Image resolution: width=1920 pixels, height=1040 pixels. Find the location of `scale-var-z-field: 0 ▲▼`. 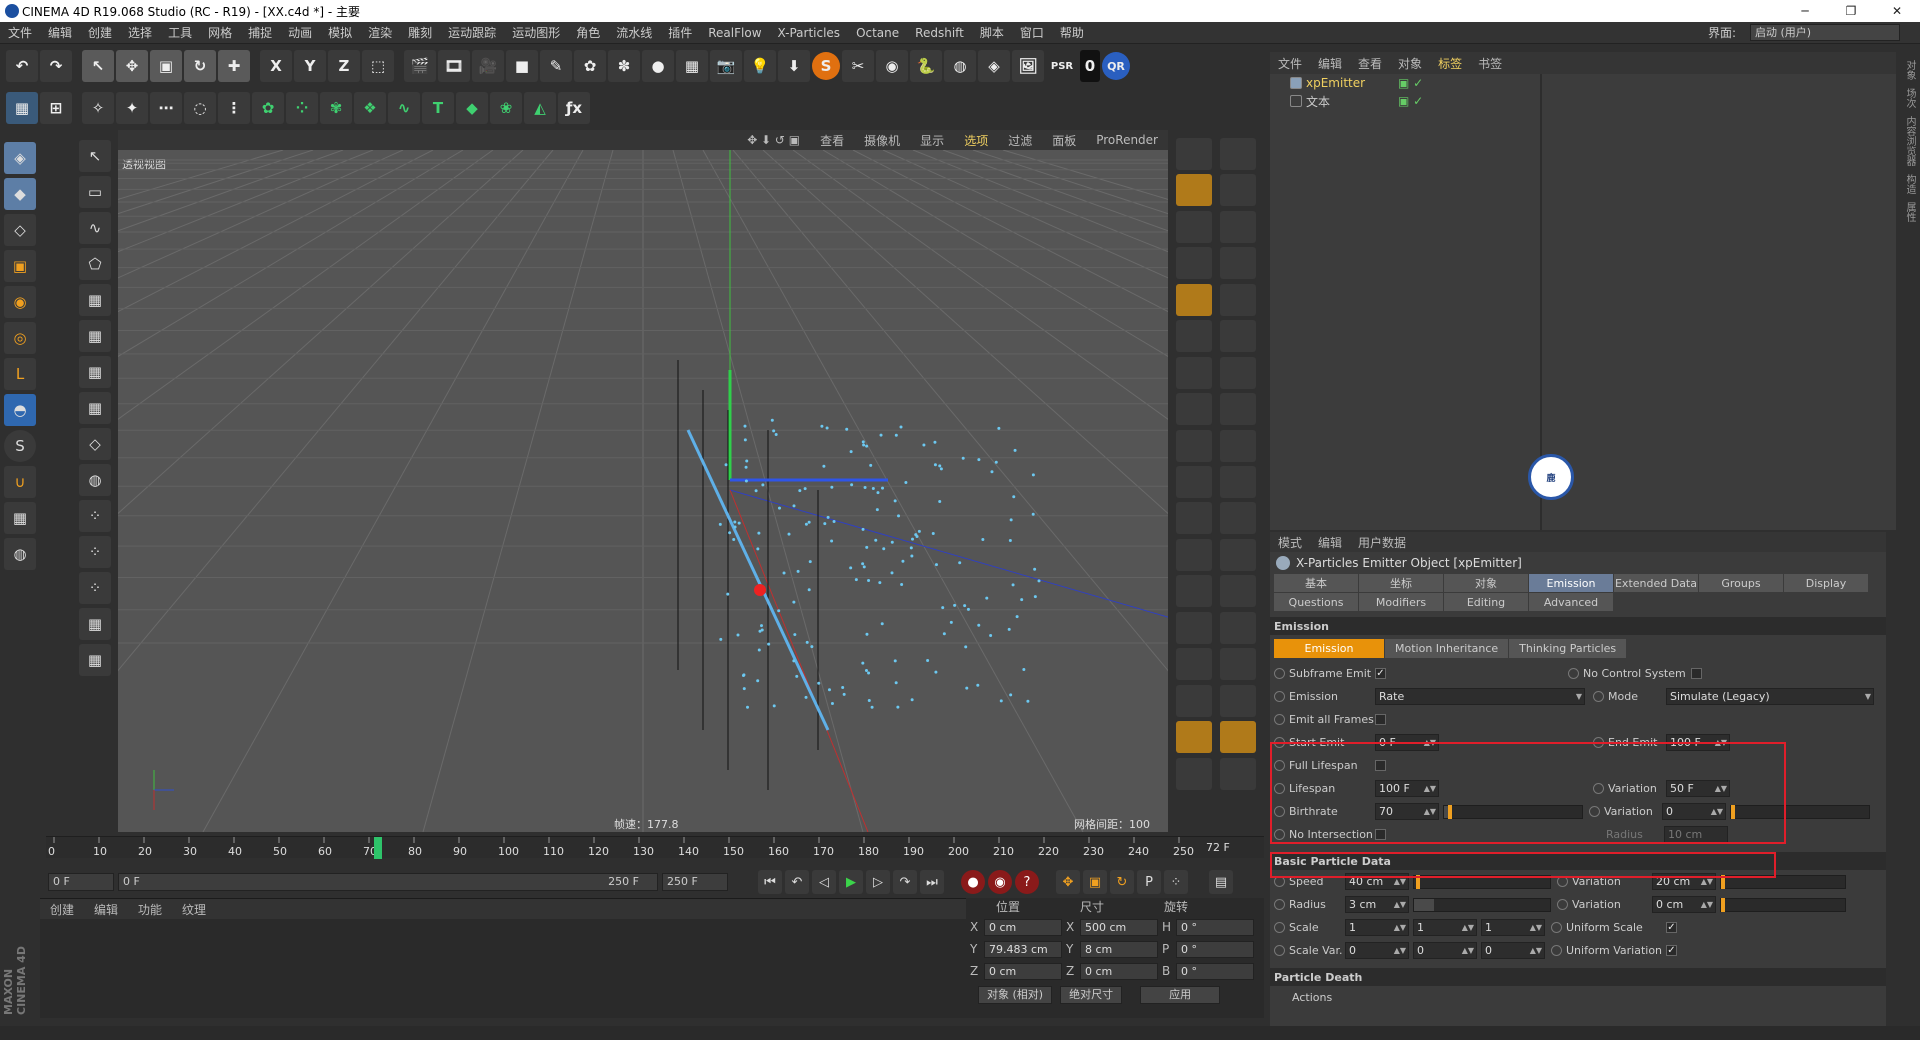

scale-var-z-field: 0 ▲▼ is located at coordinates (1513, 950).